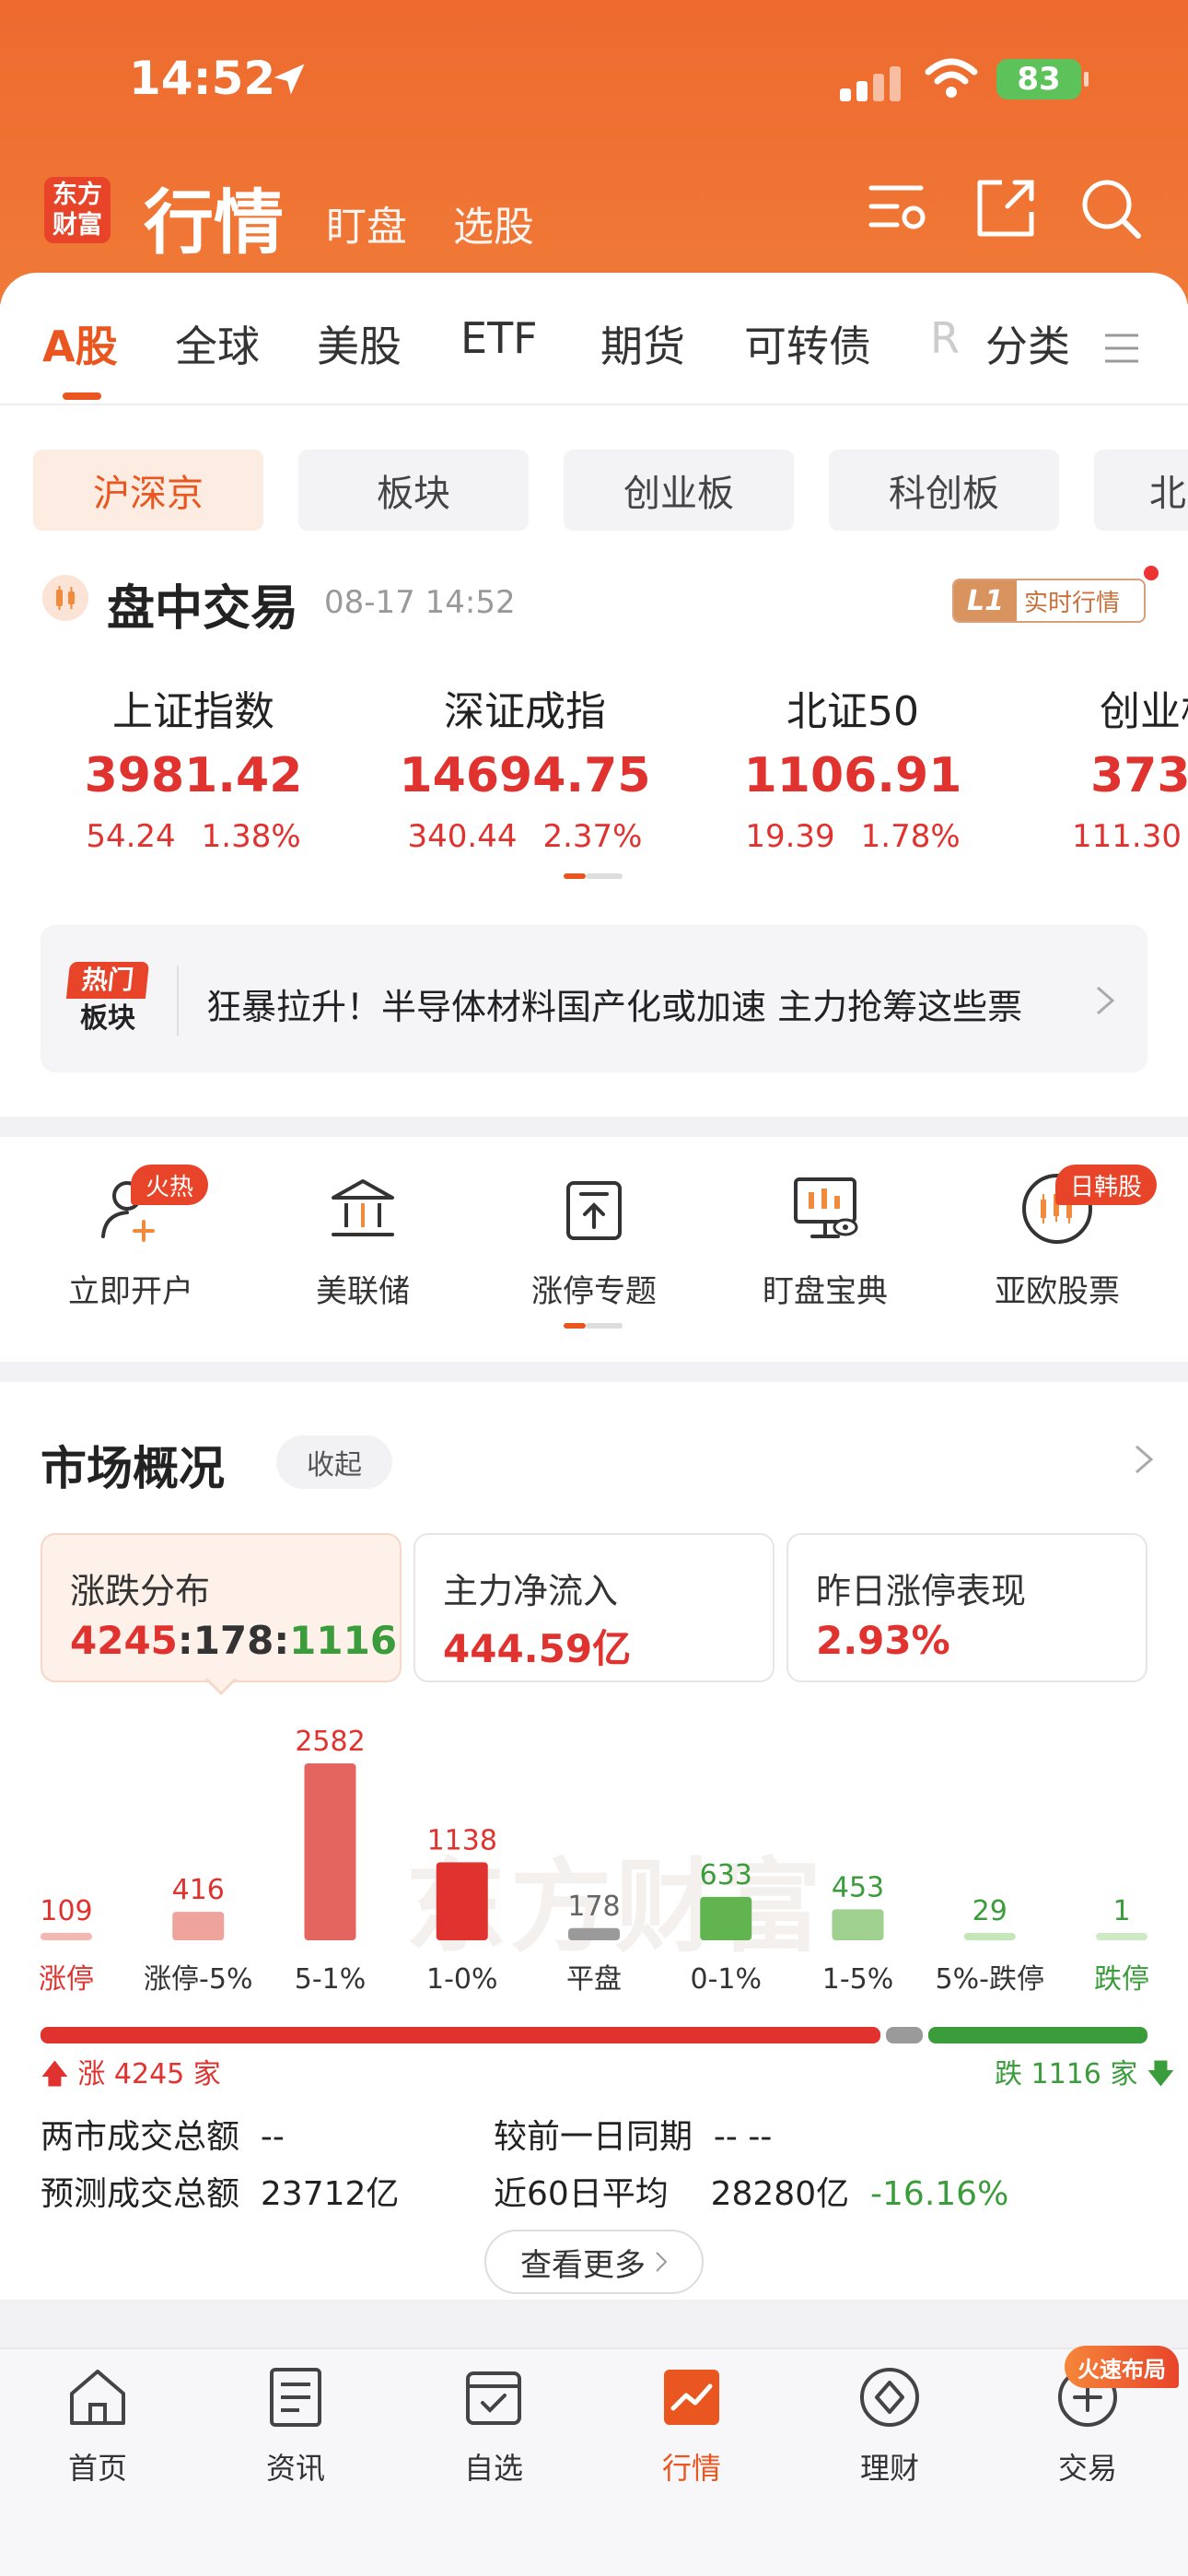 Image resolution: width=1188 pixels, height=2576 pixels. I want to click on bar-value-label: 1138, so click(462, 1840).